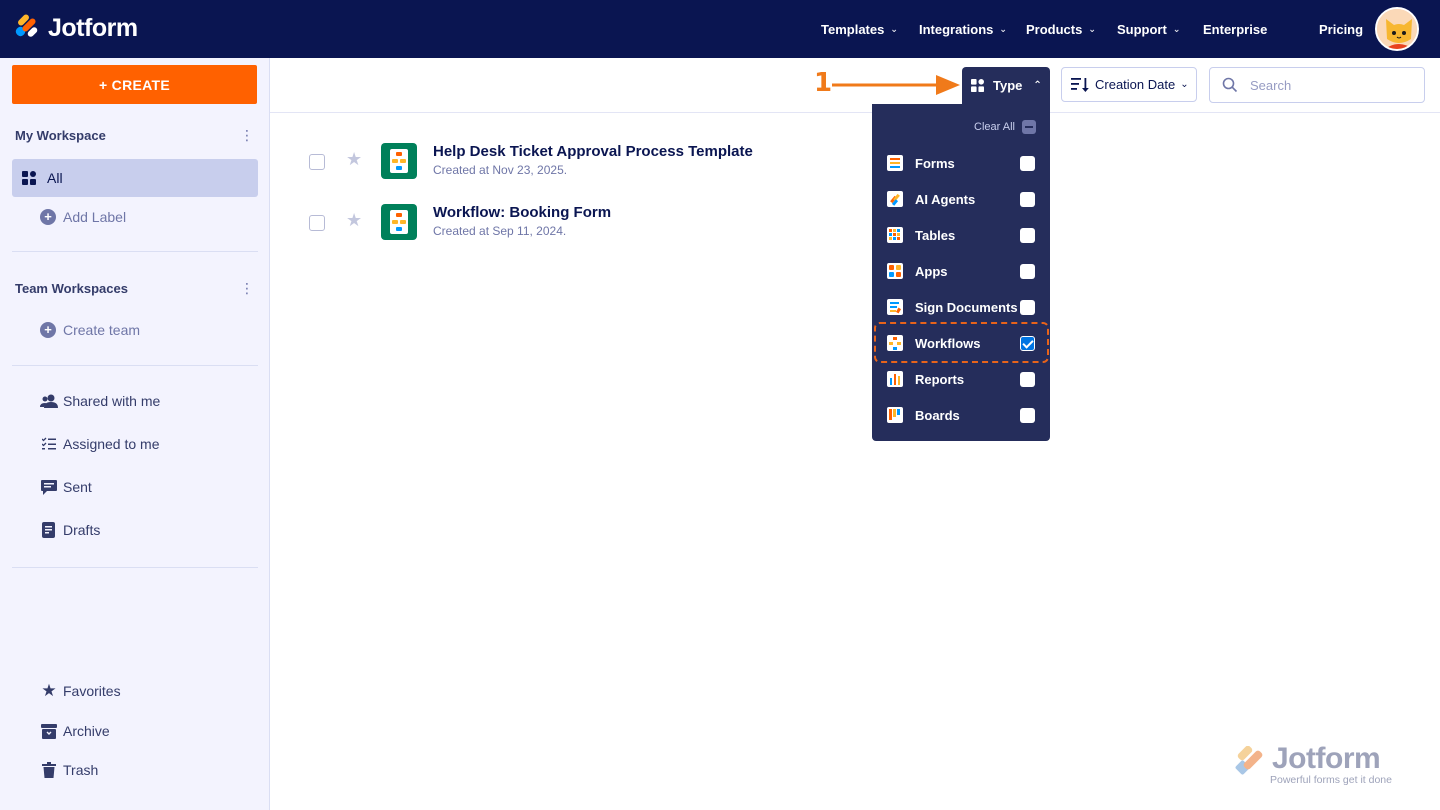 This screenshot has height=810, width=1440. What do you see at coordinates (95, 217) in the screenshot?
I see `add-label-text: Add Label` at bounding box center [95, 217].